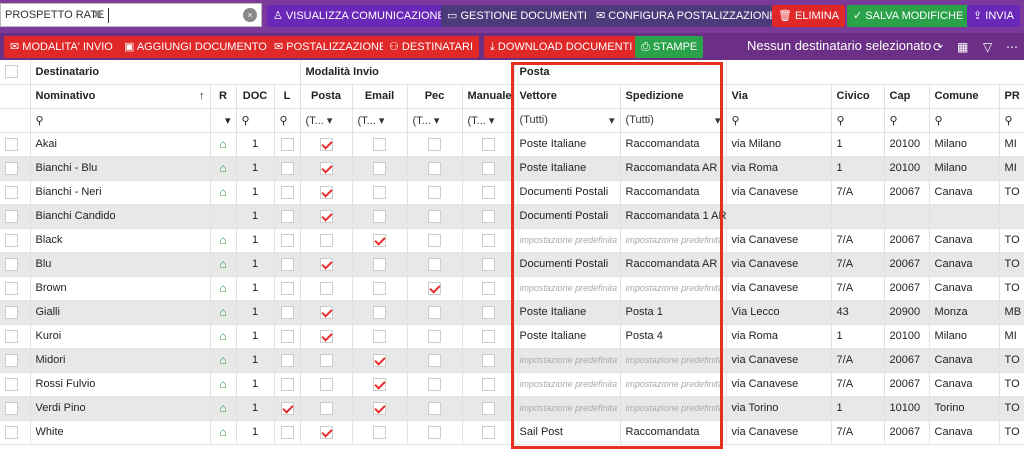 Image resolution: width=1024 pixels, height=450 pixels. I want to click on filter-manuale: (T... ▾, so click(488, 120).